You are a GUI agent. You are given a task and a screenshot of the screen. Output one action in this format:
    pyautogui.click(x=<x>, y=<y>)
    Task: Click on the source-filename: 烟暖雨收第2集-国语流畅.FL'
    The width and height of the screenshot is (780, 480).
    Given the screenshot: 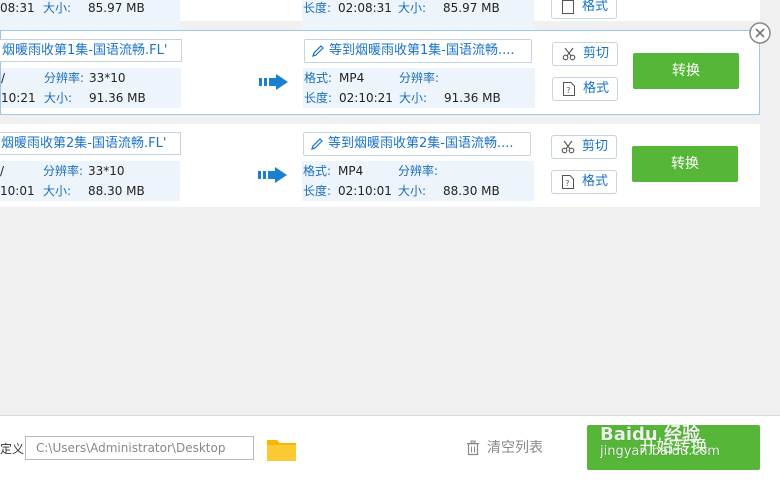 What is the action you would take?
    pyautogui.click(x=90, y=143)
    